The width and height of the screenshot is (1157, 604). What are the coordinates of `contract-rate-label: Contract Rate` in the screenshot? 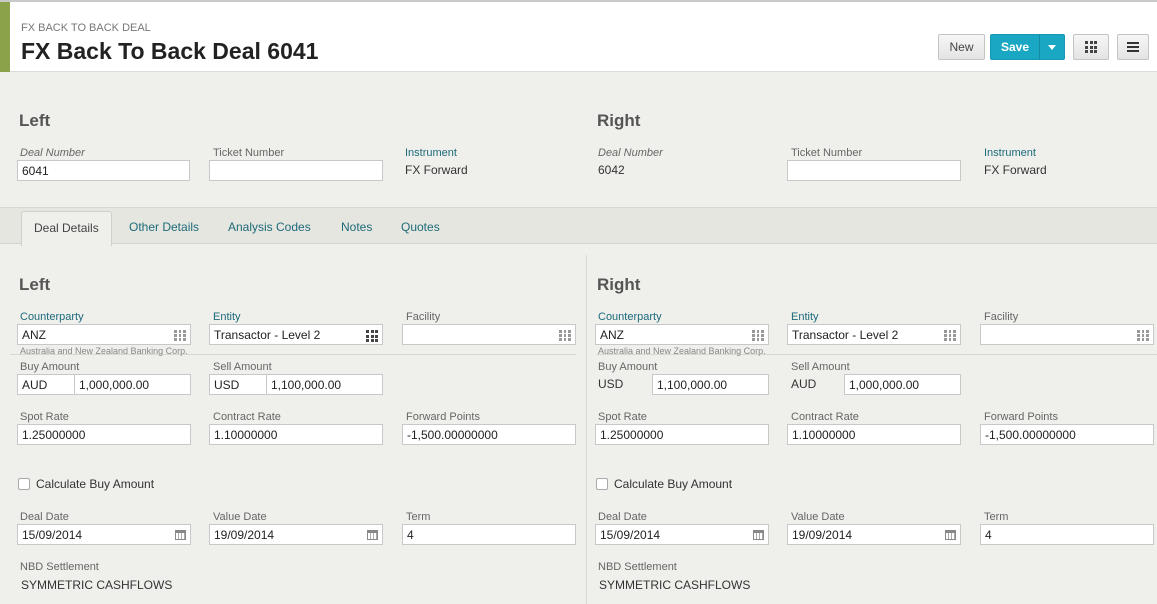 It's located at (247, 417).